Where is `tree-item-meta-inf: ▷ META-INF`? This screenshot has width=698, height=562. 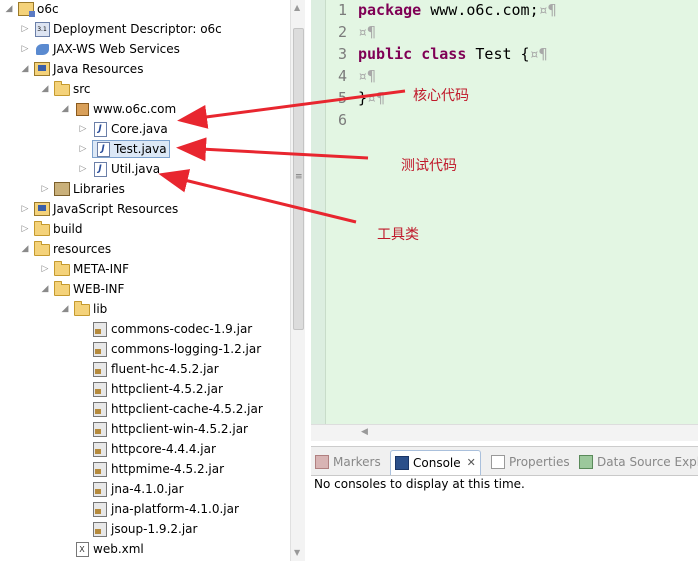 tree-item-meta-inf: ▷ META-INF is located at coordinates (84, 269).